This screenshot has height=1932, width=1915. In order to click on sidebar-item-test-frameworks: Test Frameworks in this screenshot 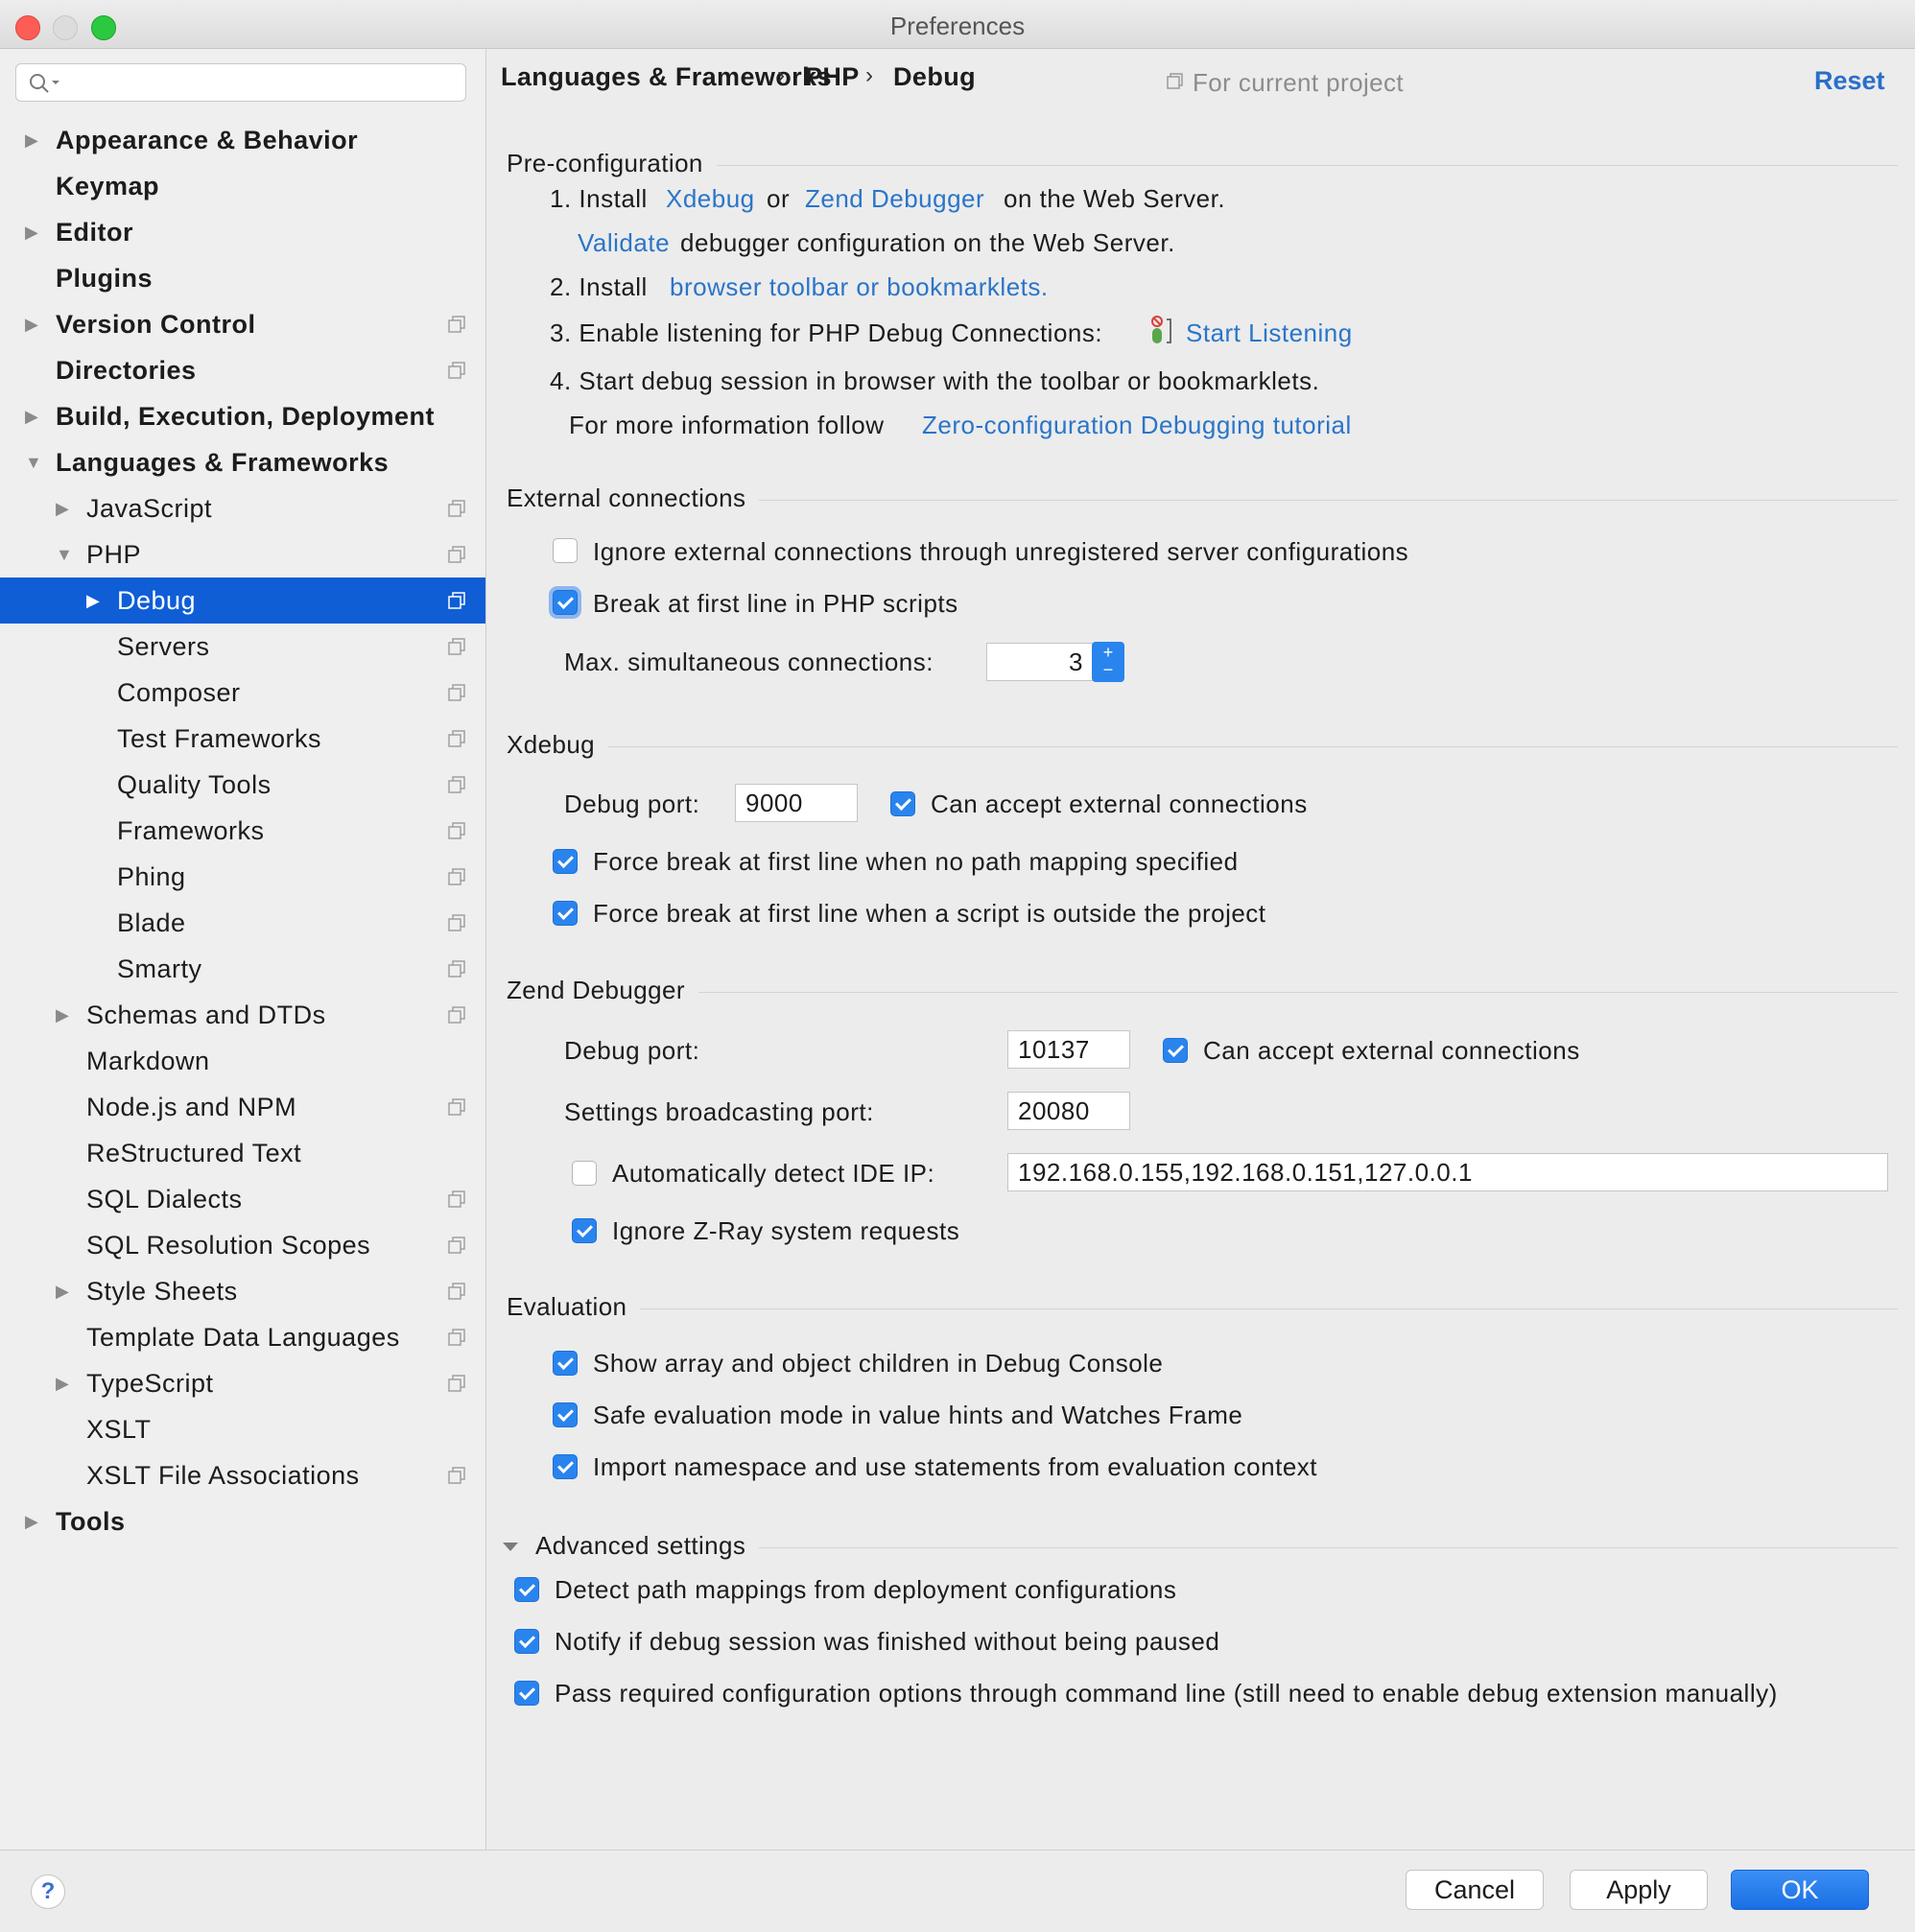, I will do `click(242, 739)`.